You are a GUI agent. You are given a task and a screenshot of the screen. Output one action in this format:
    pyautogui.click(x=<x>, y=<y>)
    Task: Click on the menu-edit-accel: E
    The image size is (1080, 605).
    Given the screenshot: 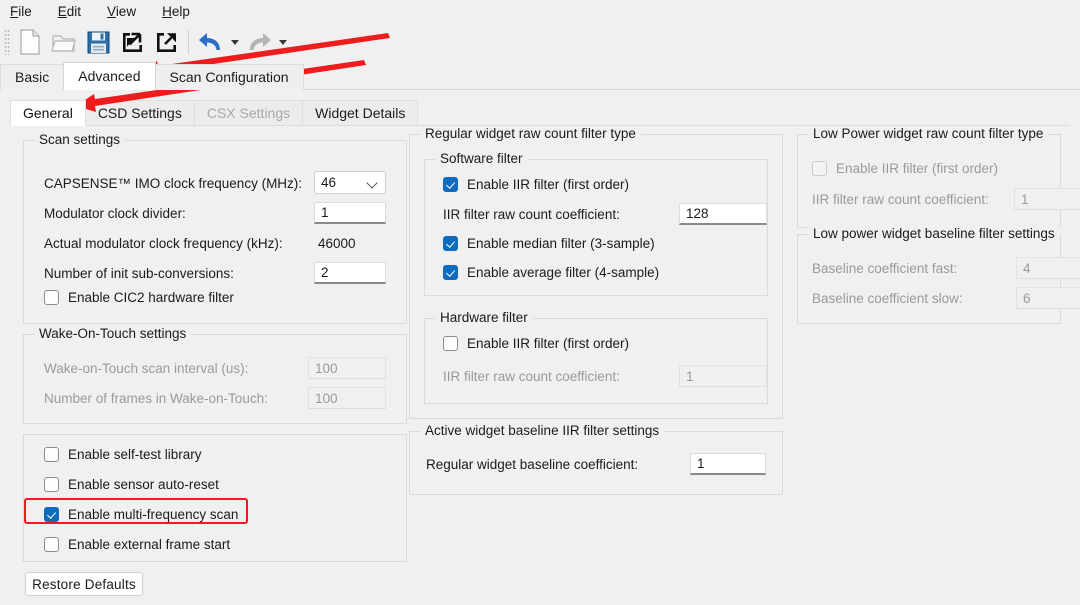 What is the action you would take?
    pyautogui.click(x=62, y=11)
    